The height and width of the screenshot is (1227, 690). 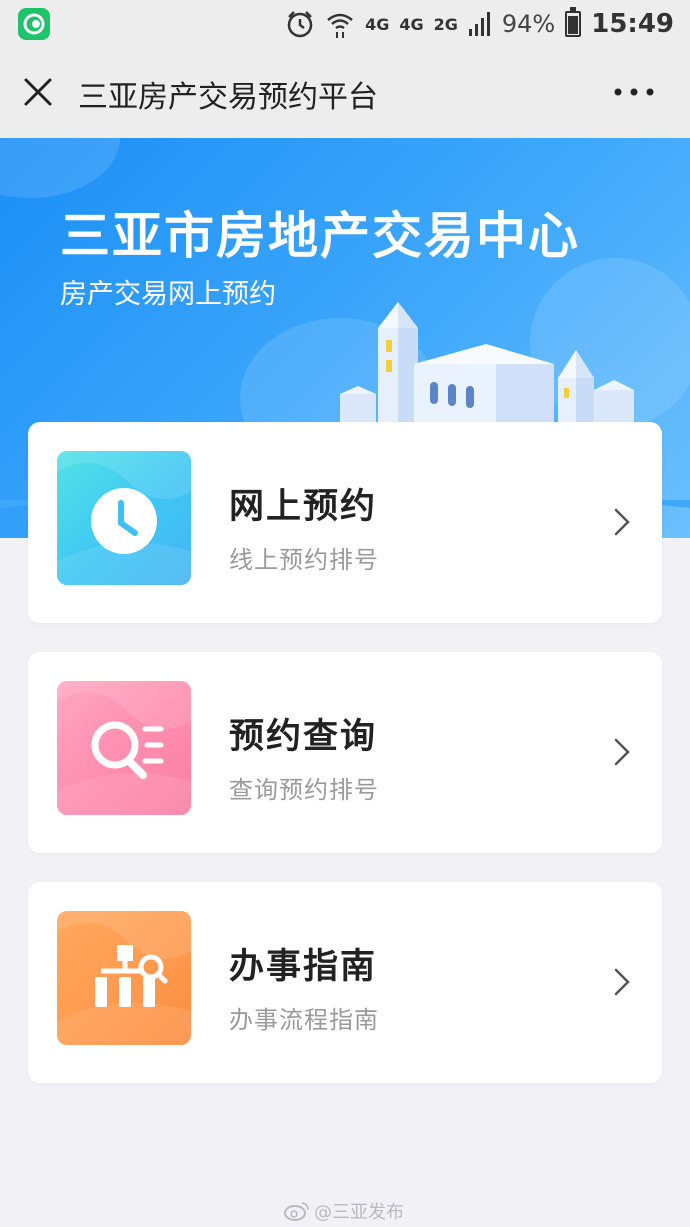 I want to click on weibo-icon, so click(x=296, y=1211).